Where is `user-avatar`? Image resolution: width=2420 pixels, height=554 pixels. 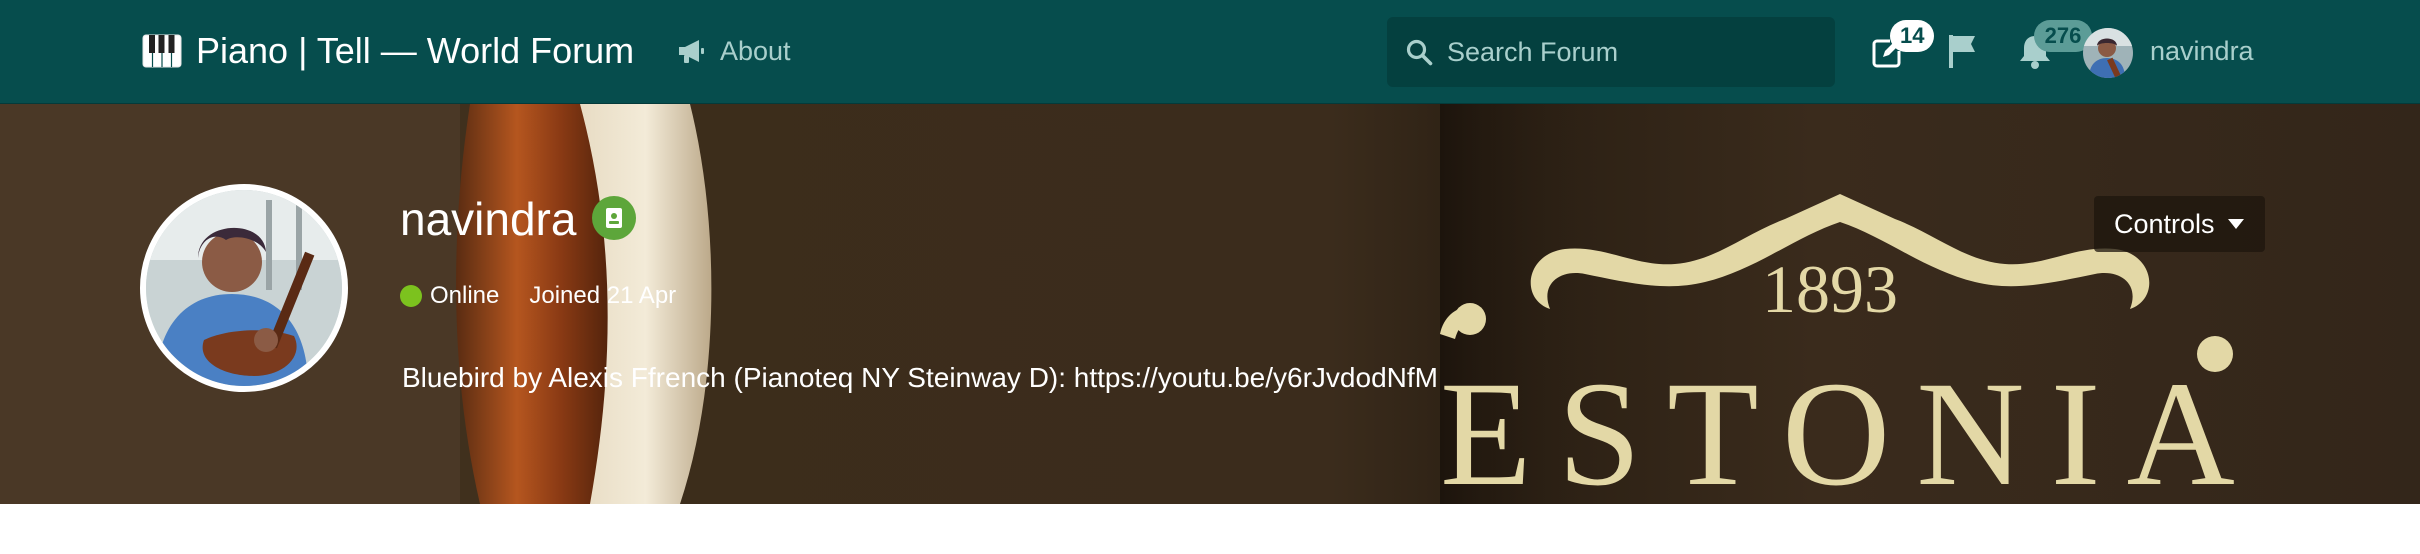
user-avatar is located at coordinates (2108, 53).